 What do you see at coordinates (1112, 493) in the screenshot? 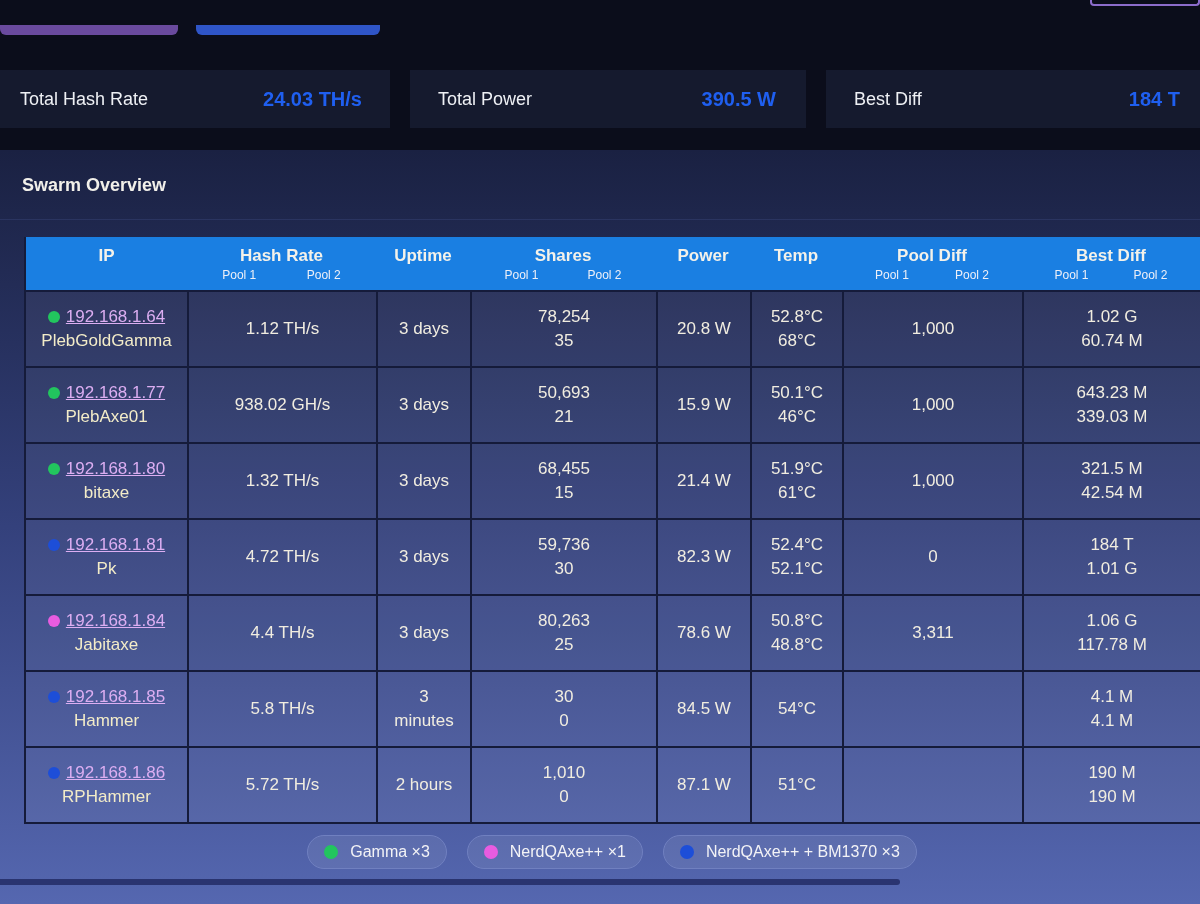
I see `best-difficulty: 42.54 M` at bounding box center [1112, 493].